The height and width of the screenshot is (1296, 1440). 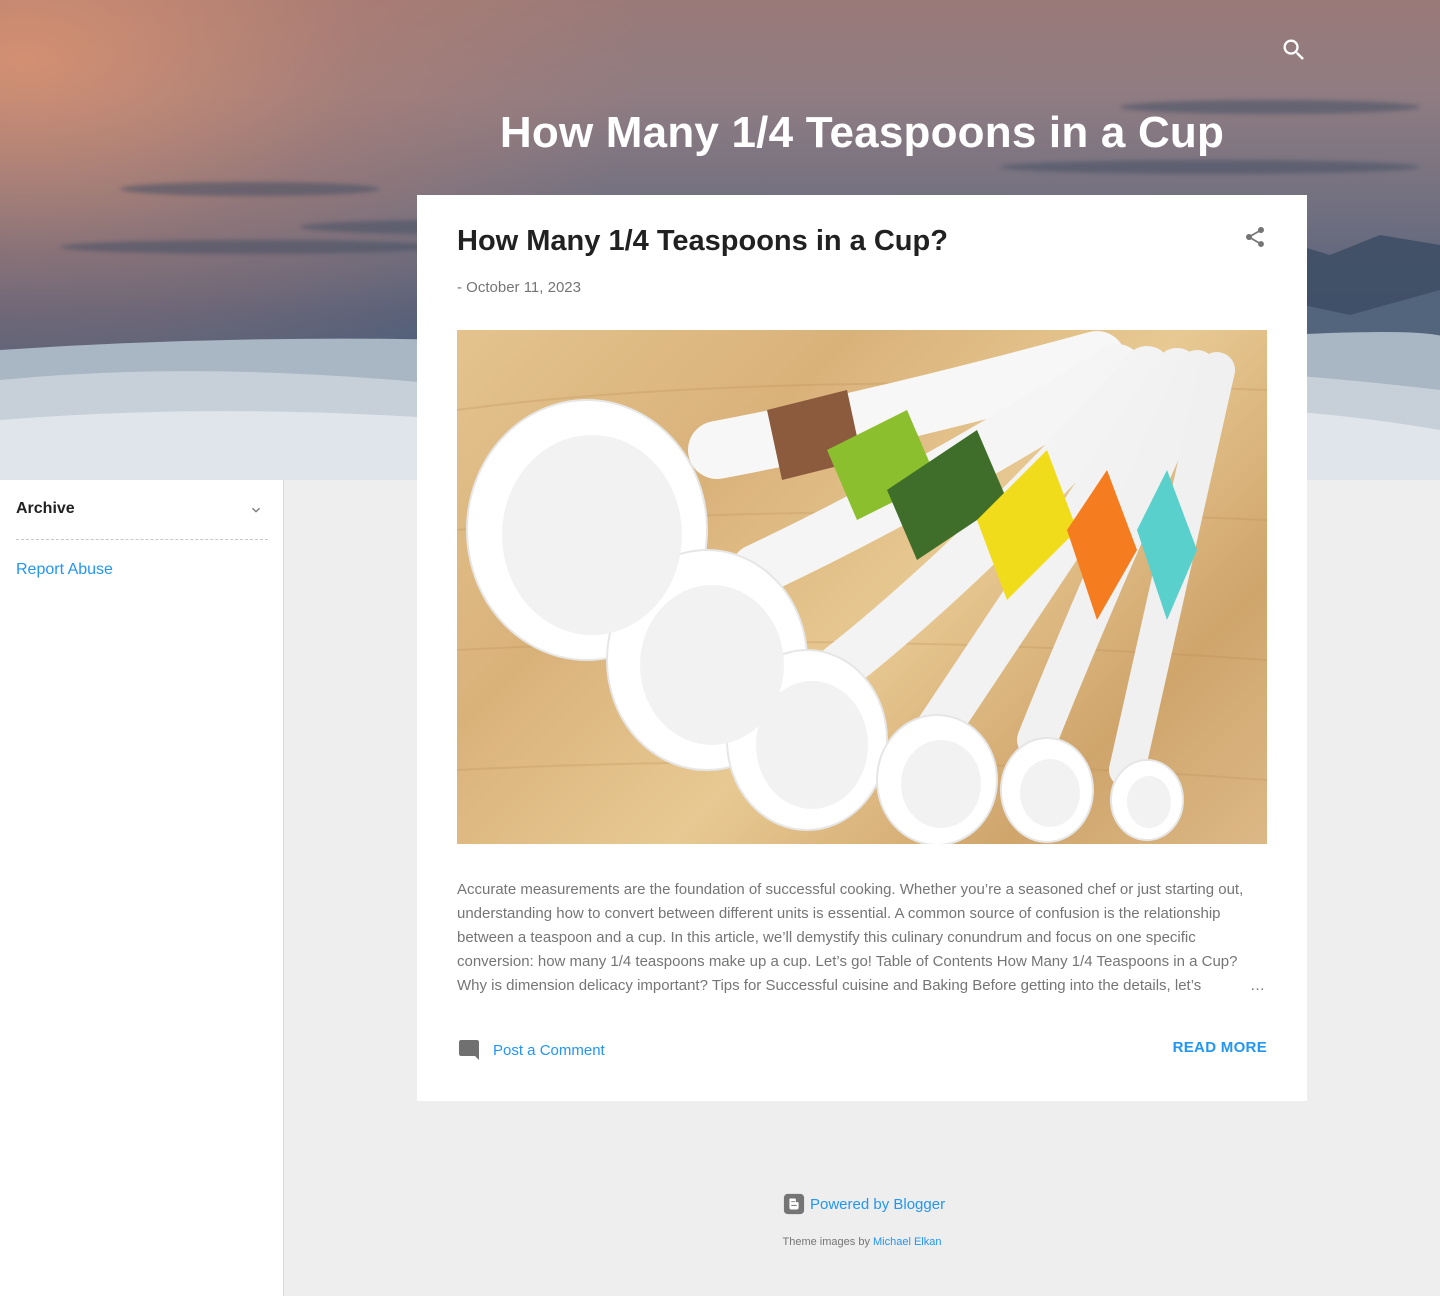 I want to click on report-abuse-link: Report Abuse, so click(x=64, y=570).